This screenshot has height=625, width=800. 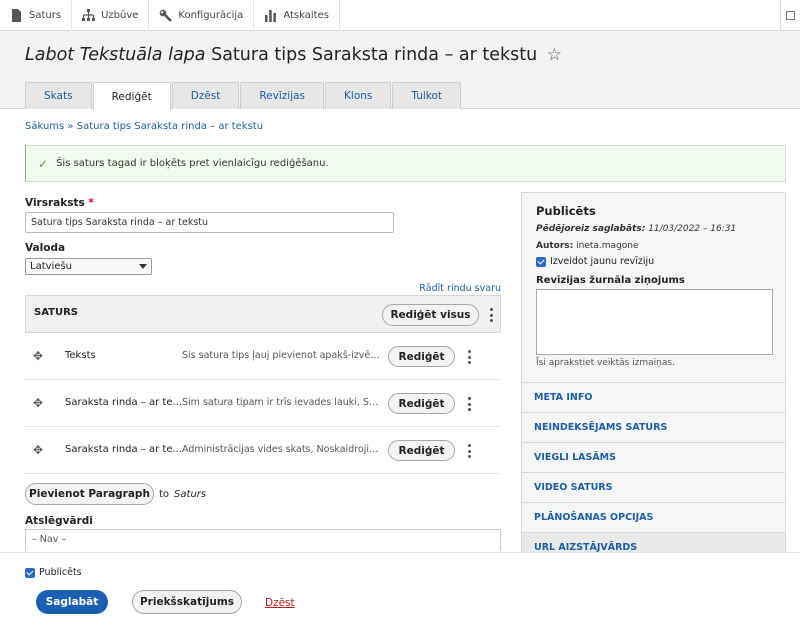 What do you see at coordinates (209, 222) in the screenshot?
I see `title-input: Satura tips Saraksta rinda – ar tekstu` at bounding box center [209, 222].